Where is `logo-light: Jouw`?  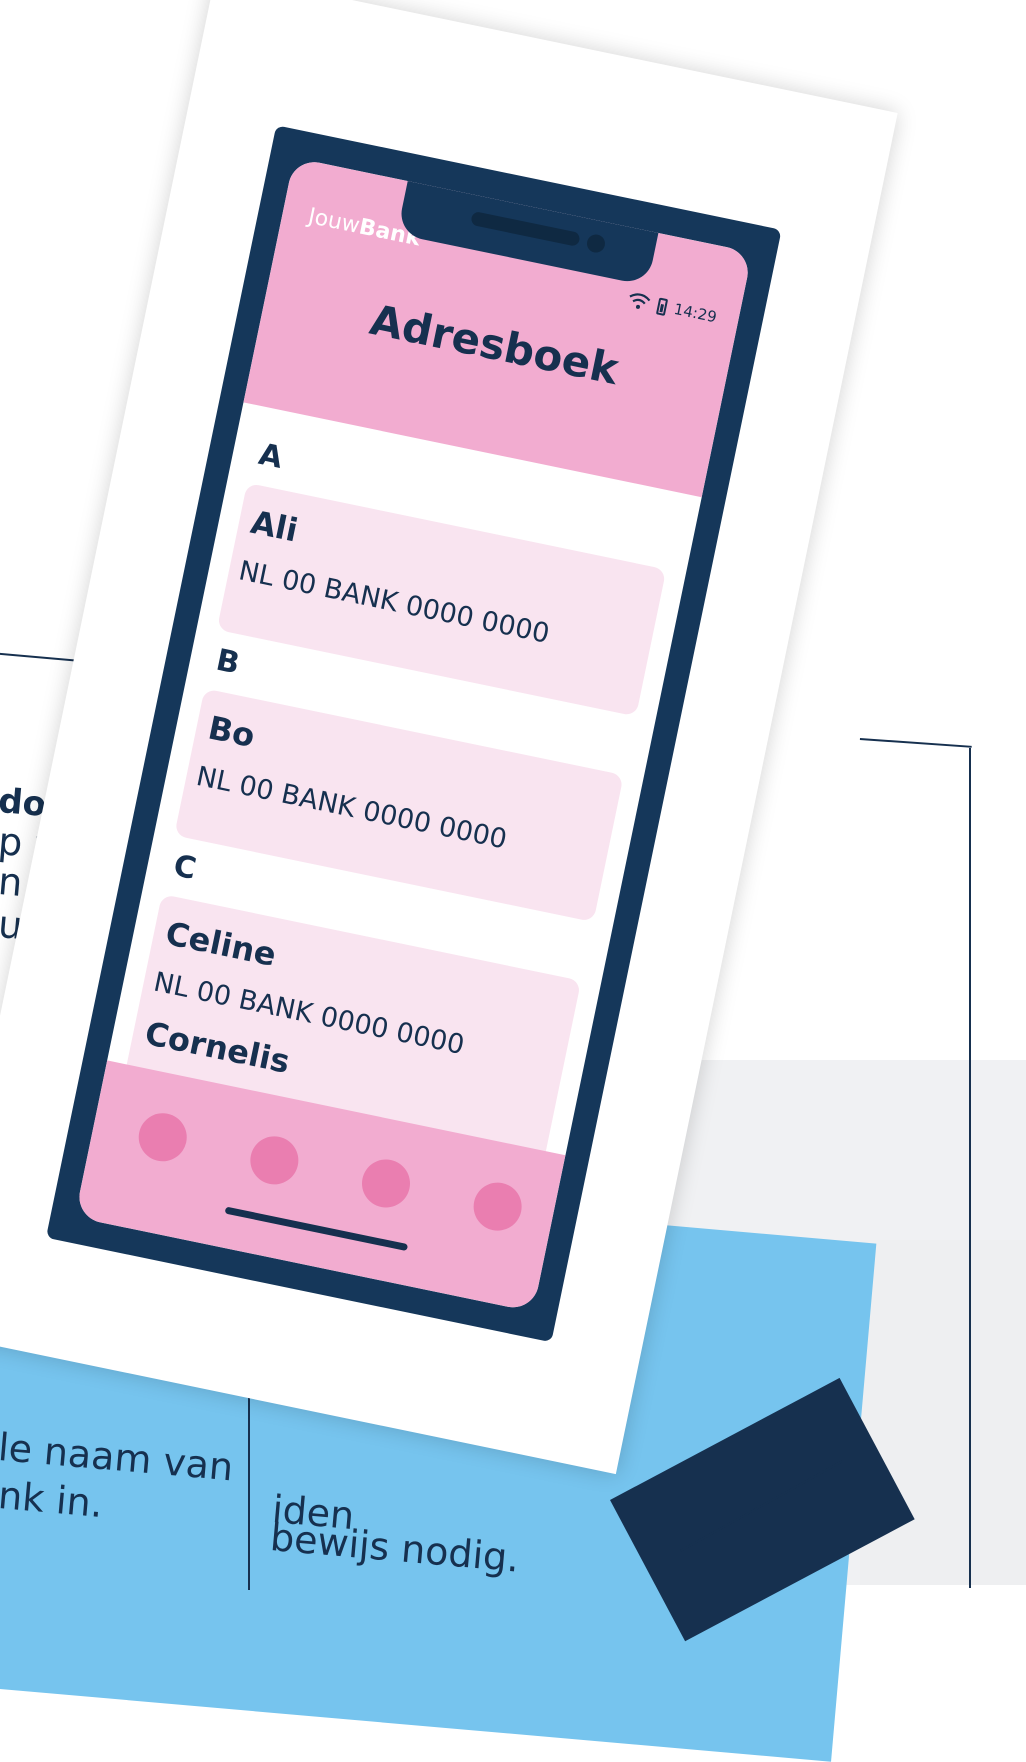
logo-light: Jouw is located at coordinates (334, 221).